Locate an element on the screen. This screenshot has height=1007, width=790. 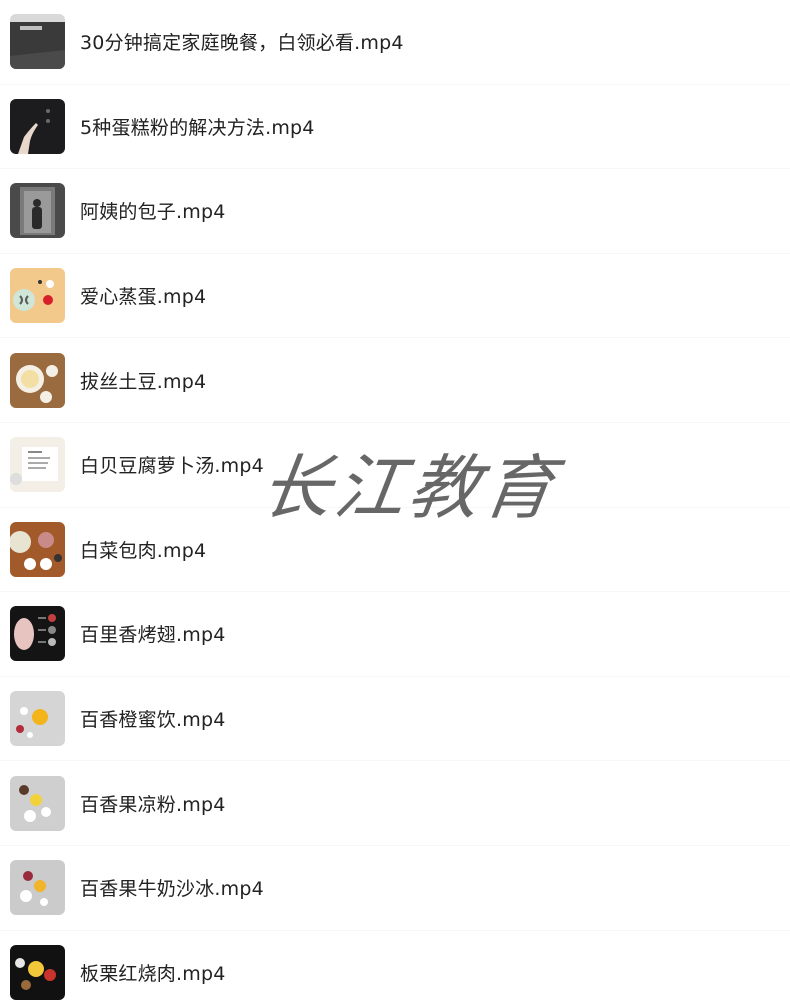
file-row: 白贝豆腐萝卜汤.mp4 is located at coordinates (395, 465).